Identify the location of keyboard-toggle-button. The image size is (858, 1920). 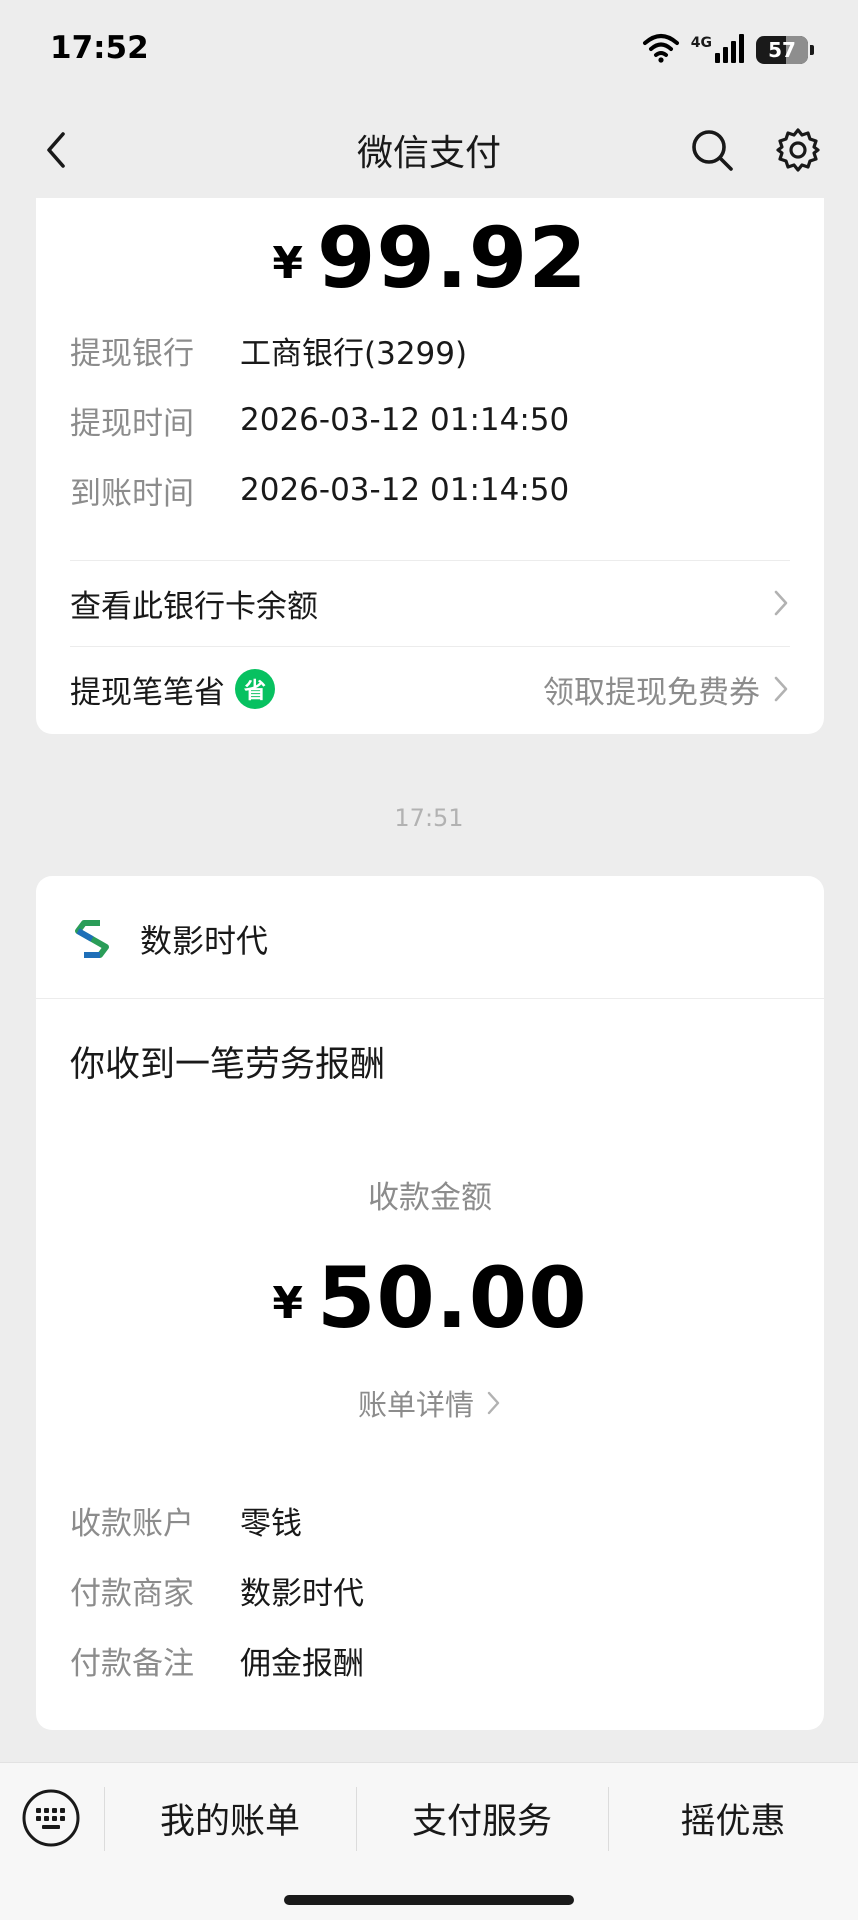
(51, 1818).